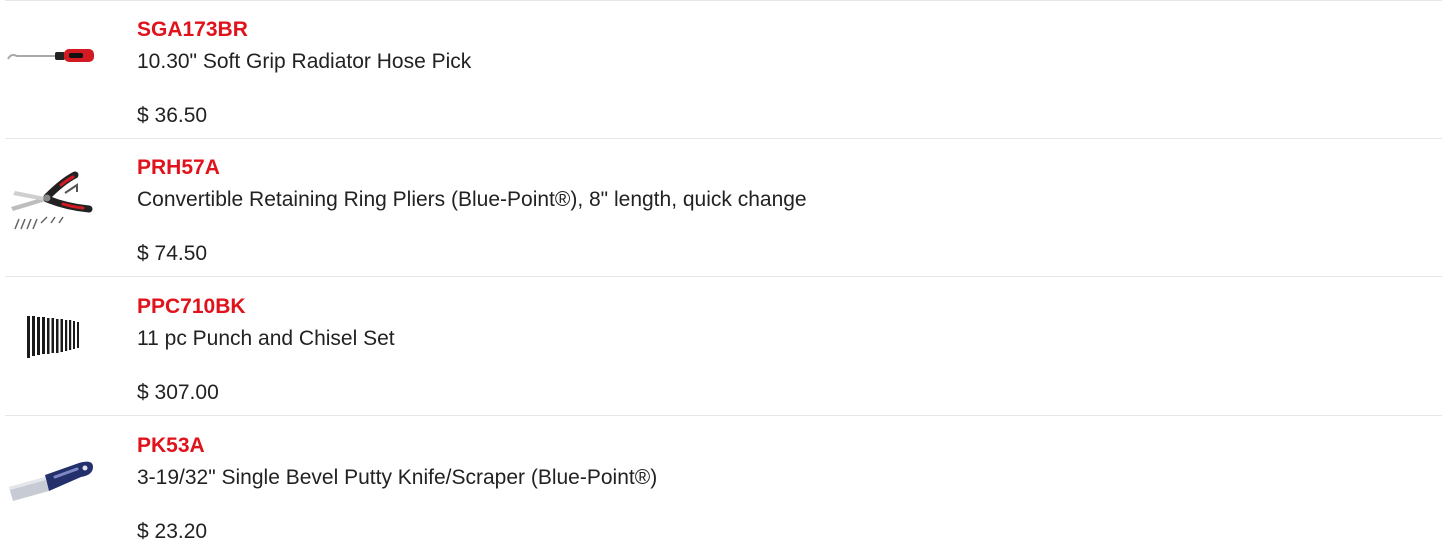  Describe the element at coordinates (178, 168) in the screenshot. I see `product-sku-link: PRH57A` at that location.